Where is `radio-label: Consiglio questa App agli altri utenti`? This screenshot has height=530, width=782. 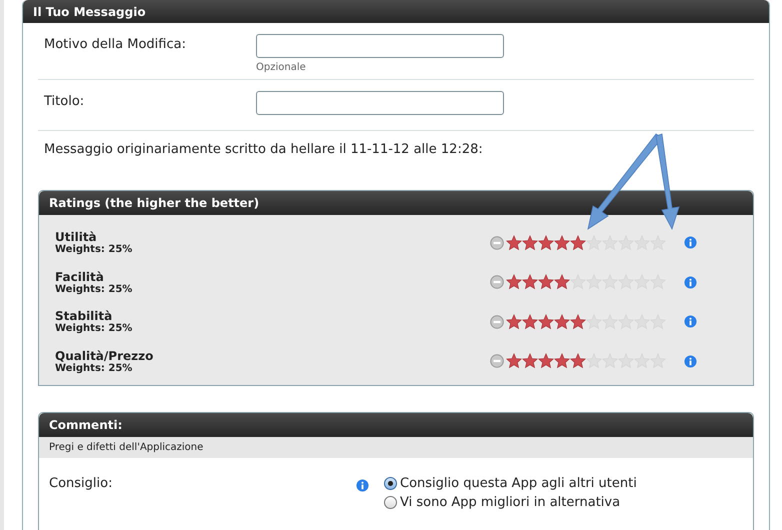 radio-label: Consiglio questa App agli altri utenti is located at coordinates (518, 483).